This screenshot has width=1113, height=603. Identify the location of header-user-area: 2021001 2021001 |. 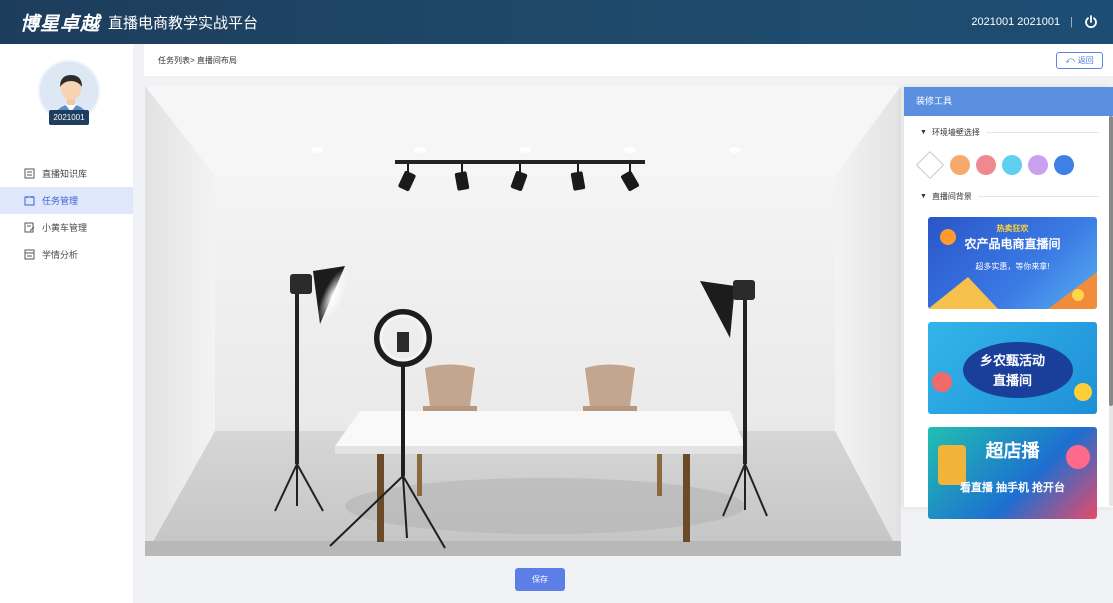
(1035, 22).